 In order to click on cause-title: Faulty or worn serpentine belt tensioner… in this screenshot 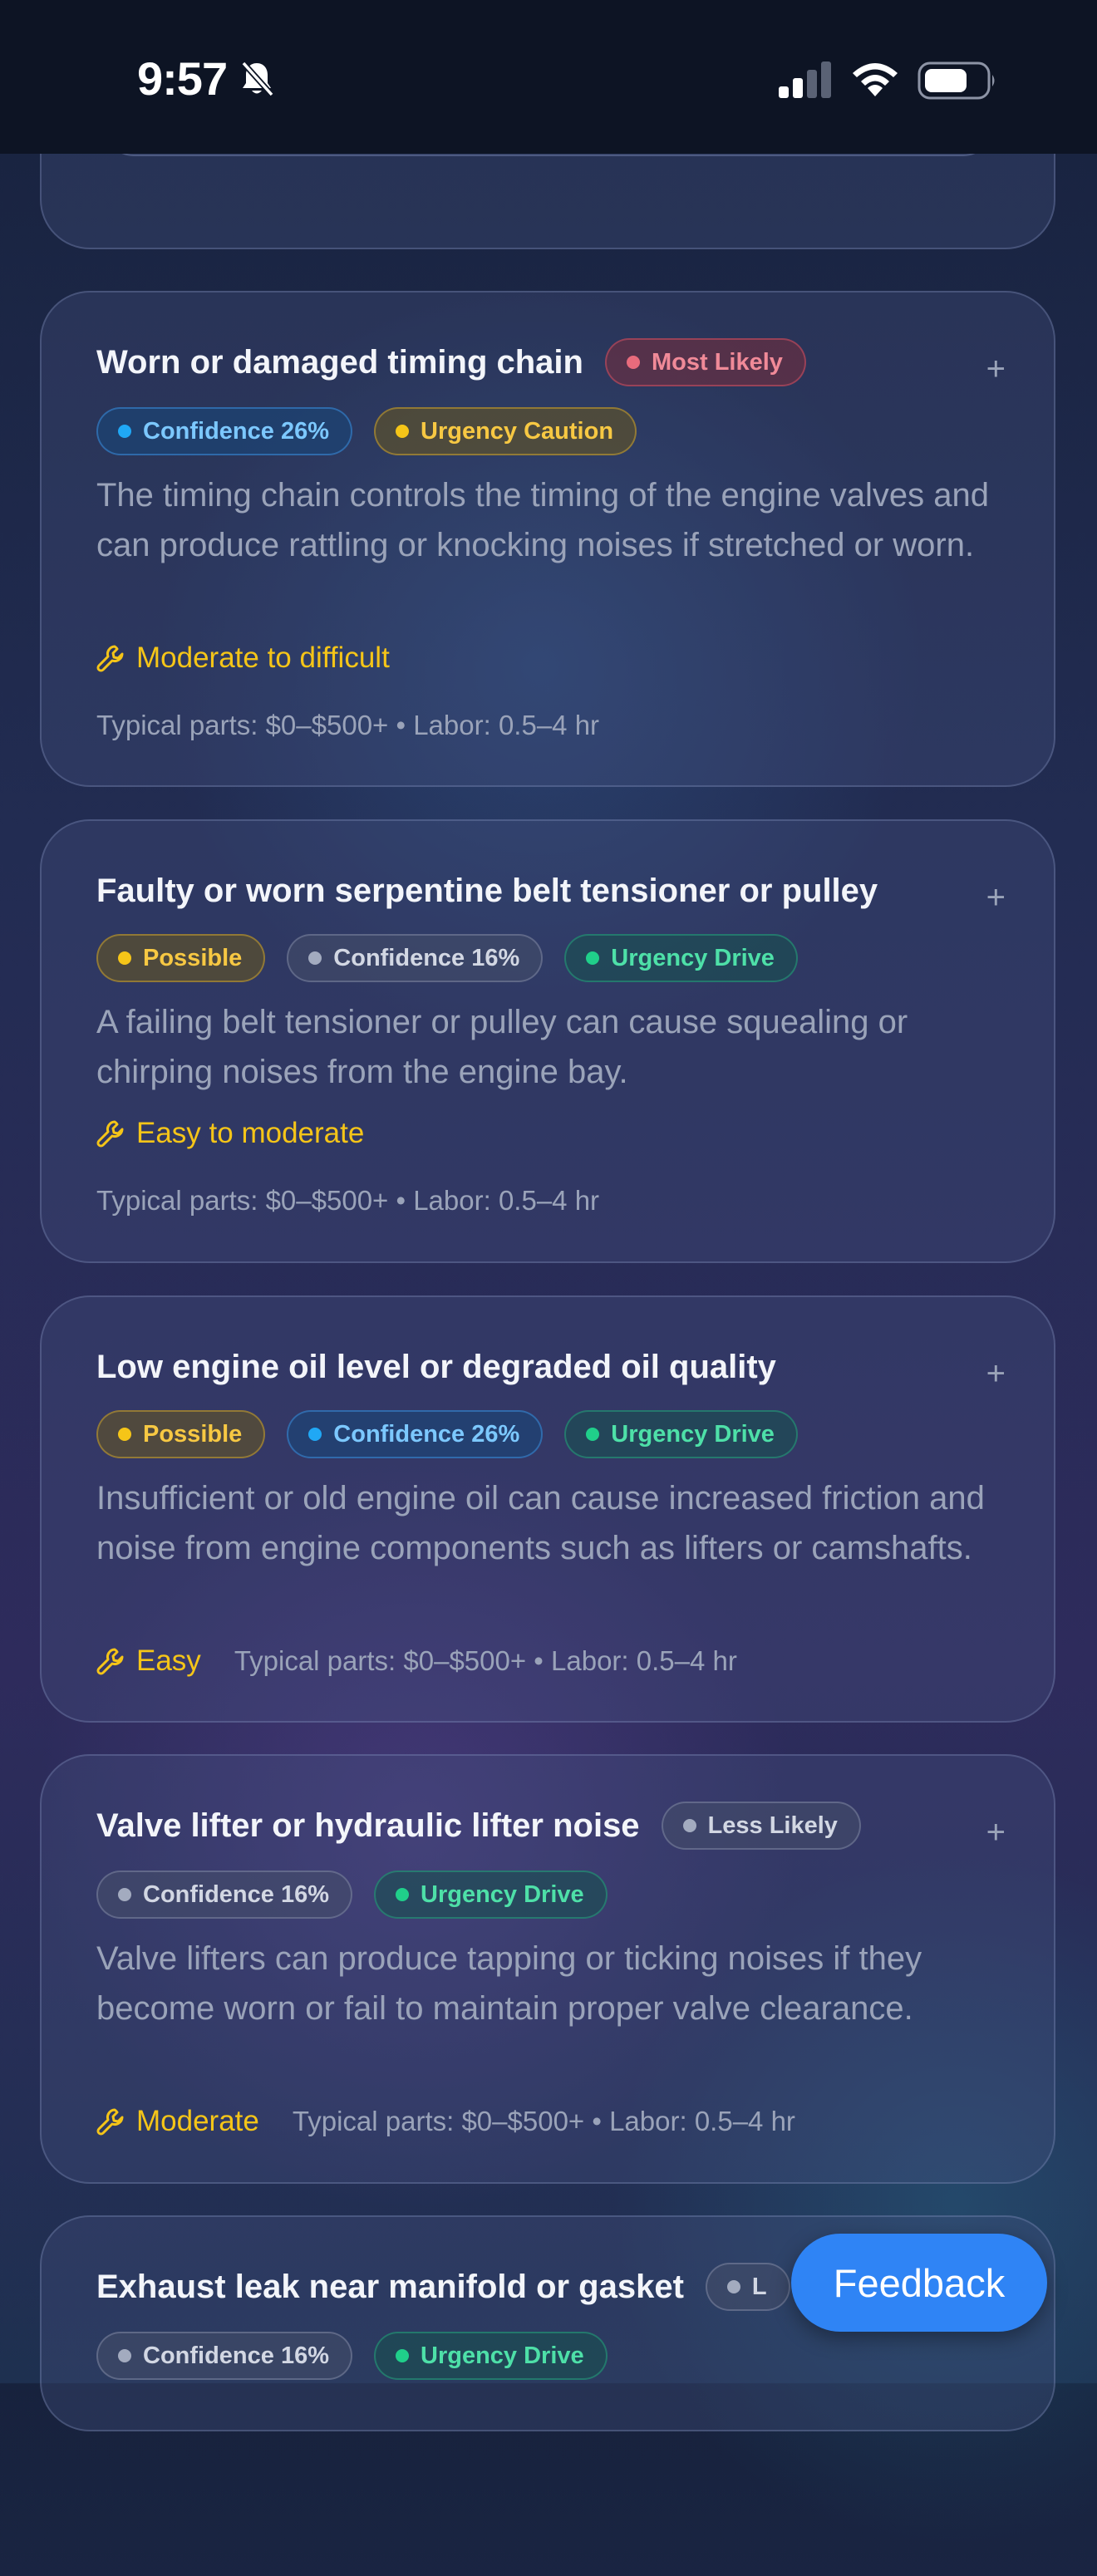, I will do `click(487, 890)`.